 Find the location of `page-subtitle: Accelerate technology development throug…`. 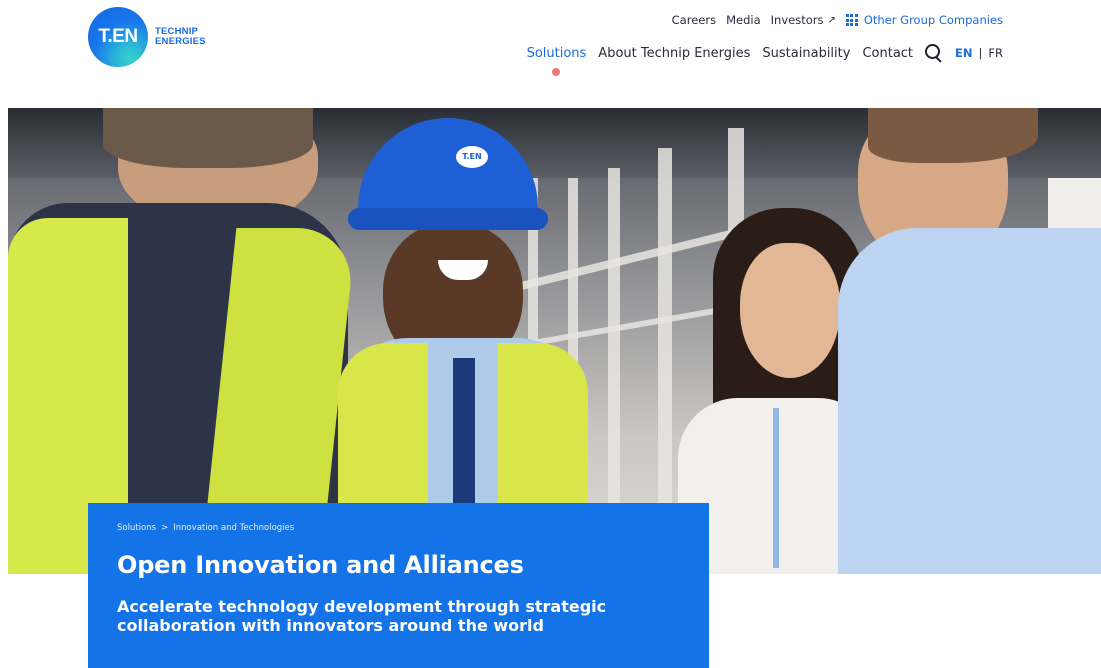

page-subtitle: Accelerate technology development throug… is located at coordinates (362, 616).